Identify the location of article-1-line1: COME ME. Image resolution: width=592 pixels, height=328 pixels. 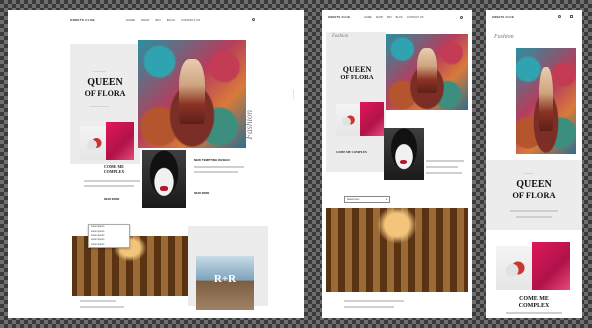
(534, 299).